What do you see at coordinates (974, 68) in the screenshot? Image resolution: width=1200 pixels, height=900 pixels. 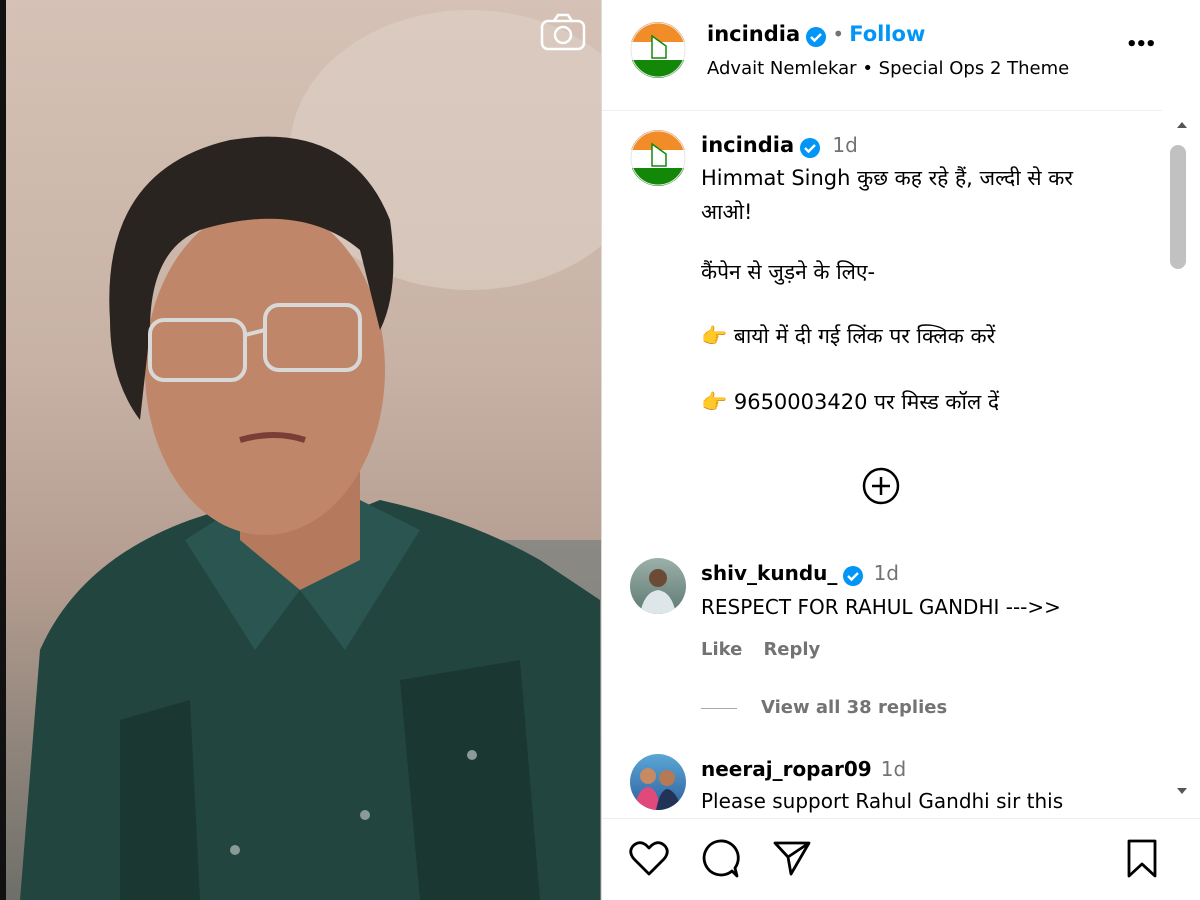 I see `audio-title: Special Ops 2 Theme` at bounding box center [974, 68].